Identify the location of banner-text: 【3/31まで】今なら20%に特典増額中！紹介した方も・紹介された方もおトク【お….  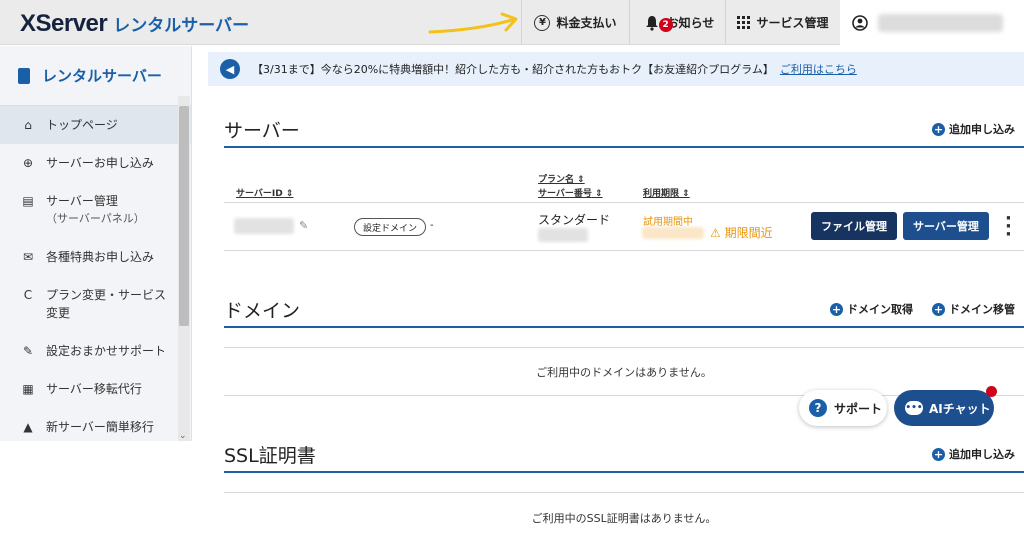
(513, 69).